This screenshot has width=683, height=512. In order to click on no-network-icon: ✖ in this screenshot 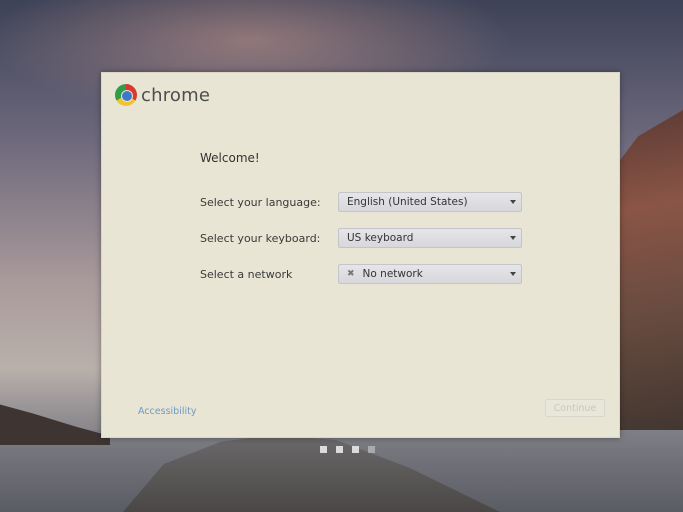, I will do `click(351, 274)`.